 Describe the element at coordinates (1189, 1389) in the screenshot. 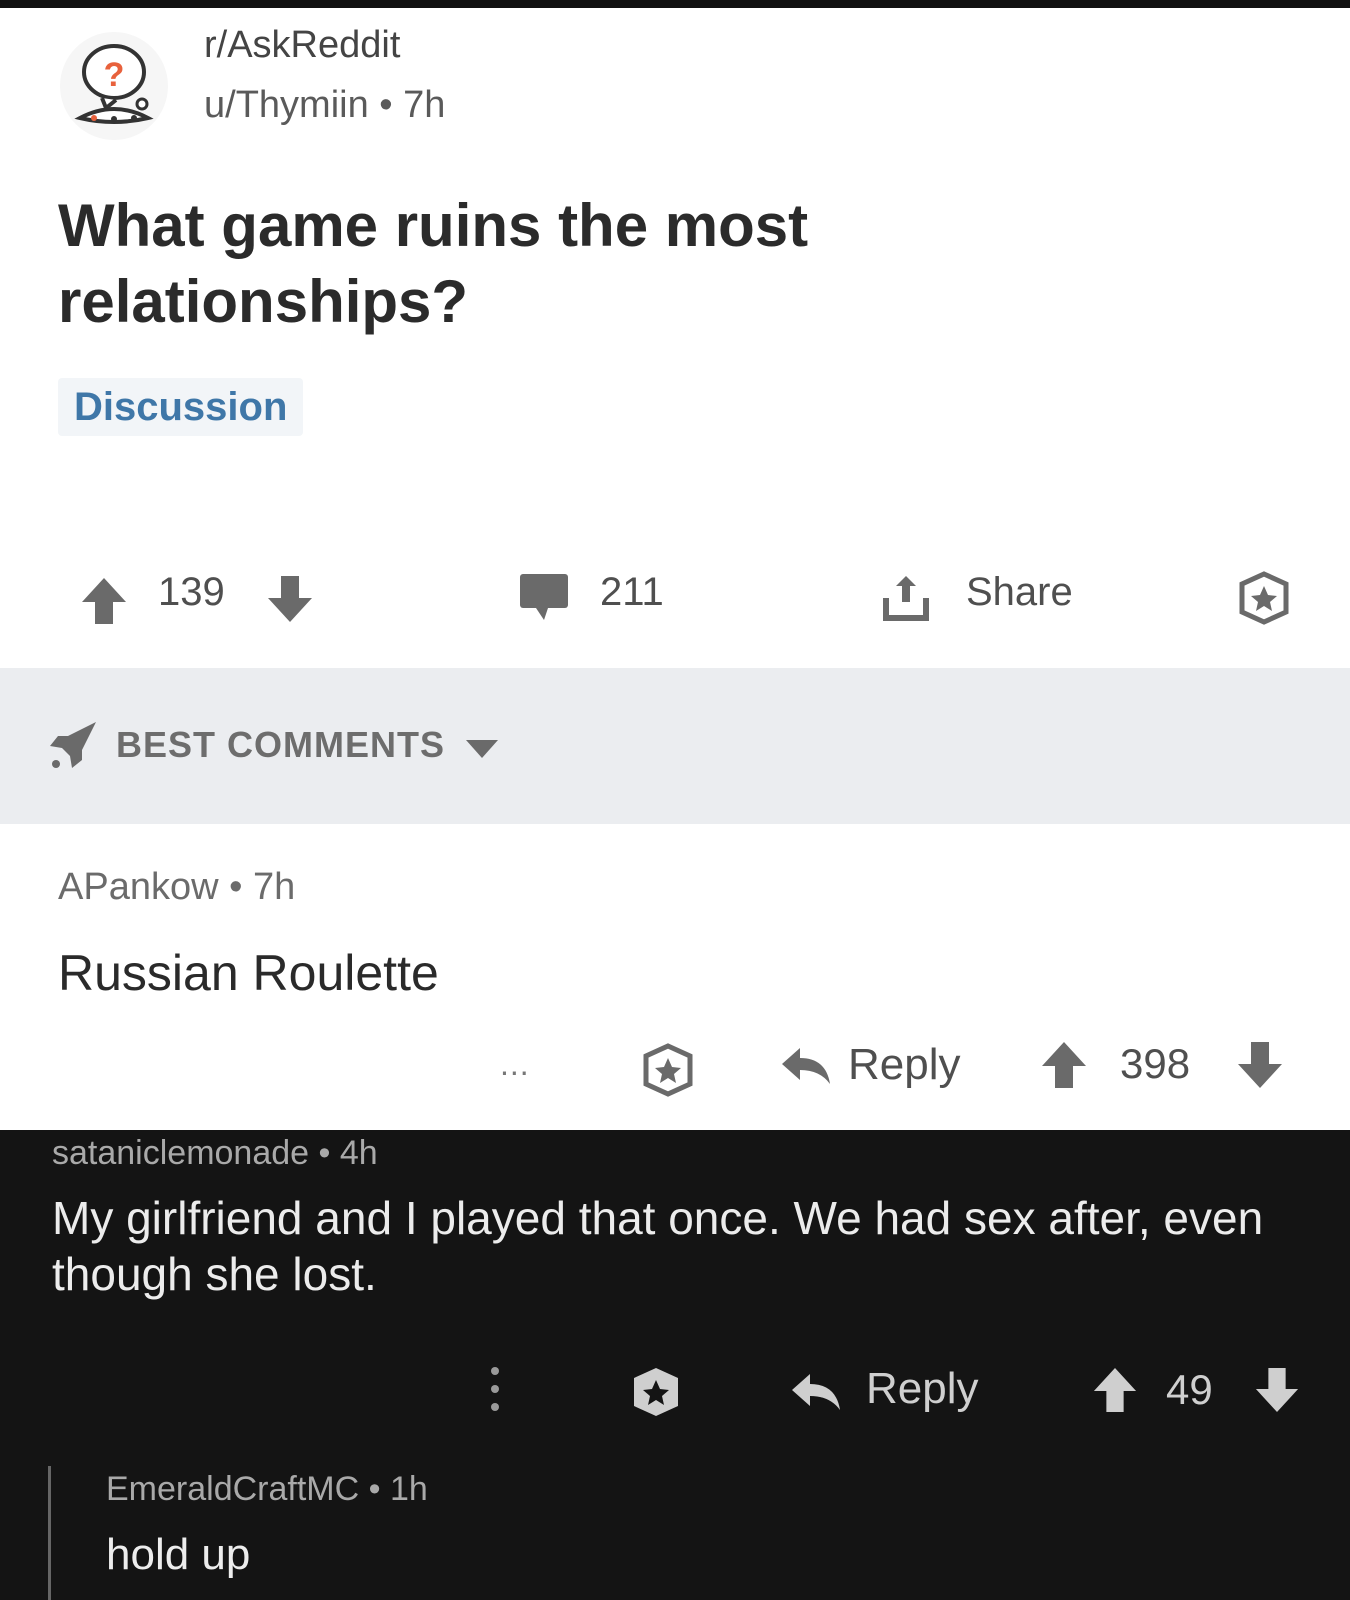

I see `comment-score: 49` at that location.